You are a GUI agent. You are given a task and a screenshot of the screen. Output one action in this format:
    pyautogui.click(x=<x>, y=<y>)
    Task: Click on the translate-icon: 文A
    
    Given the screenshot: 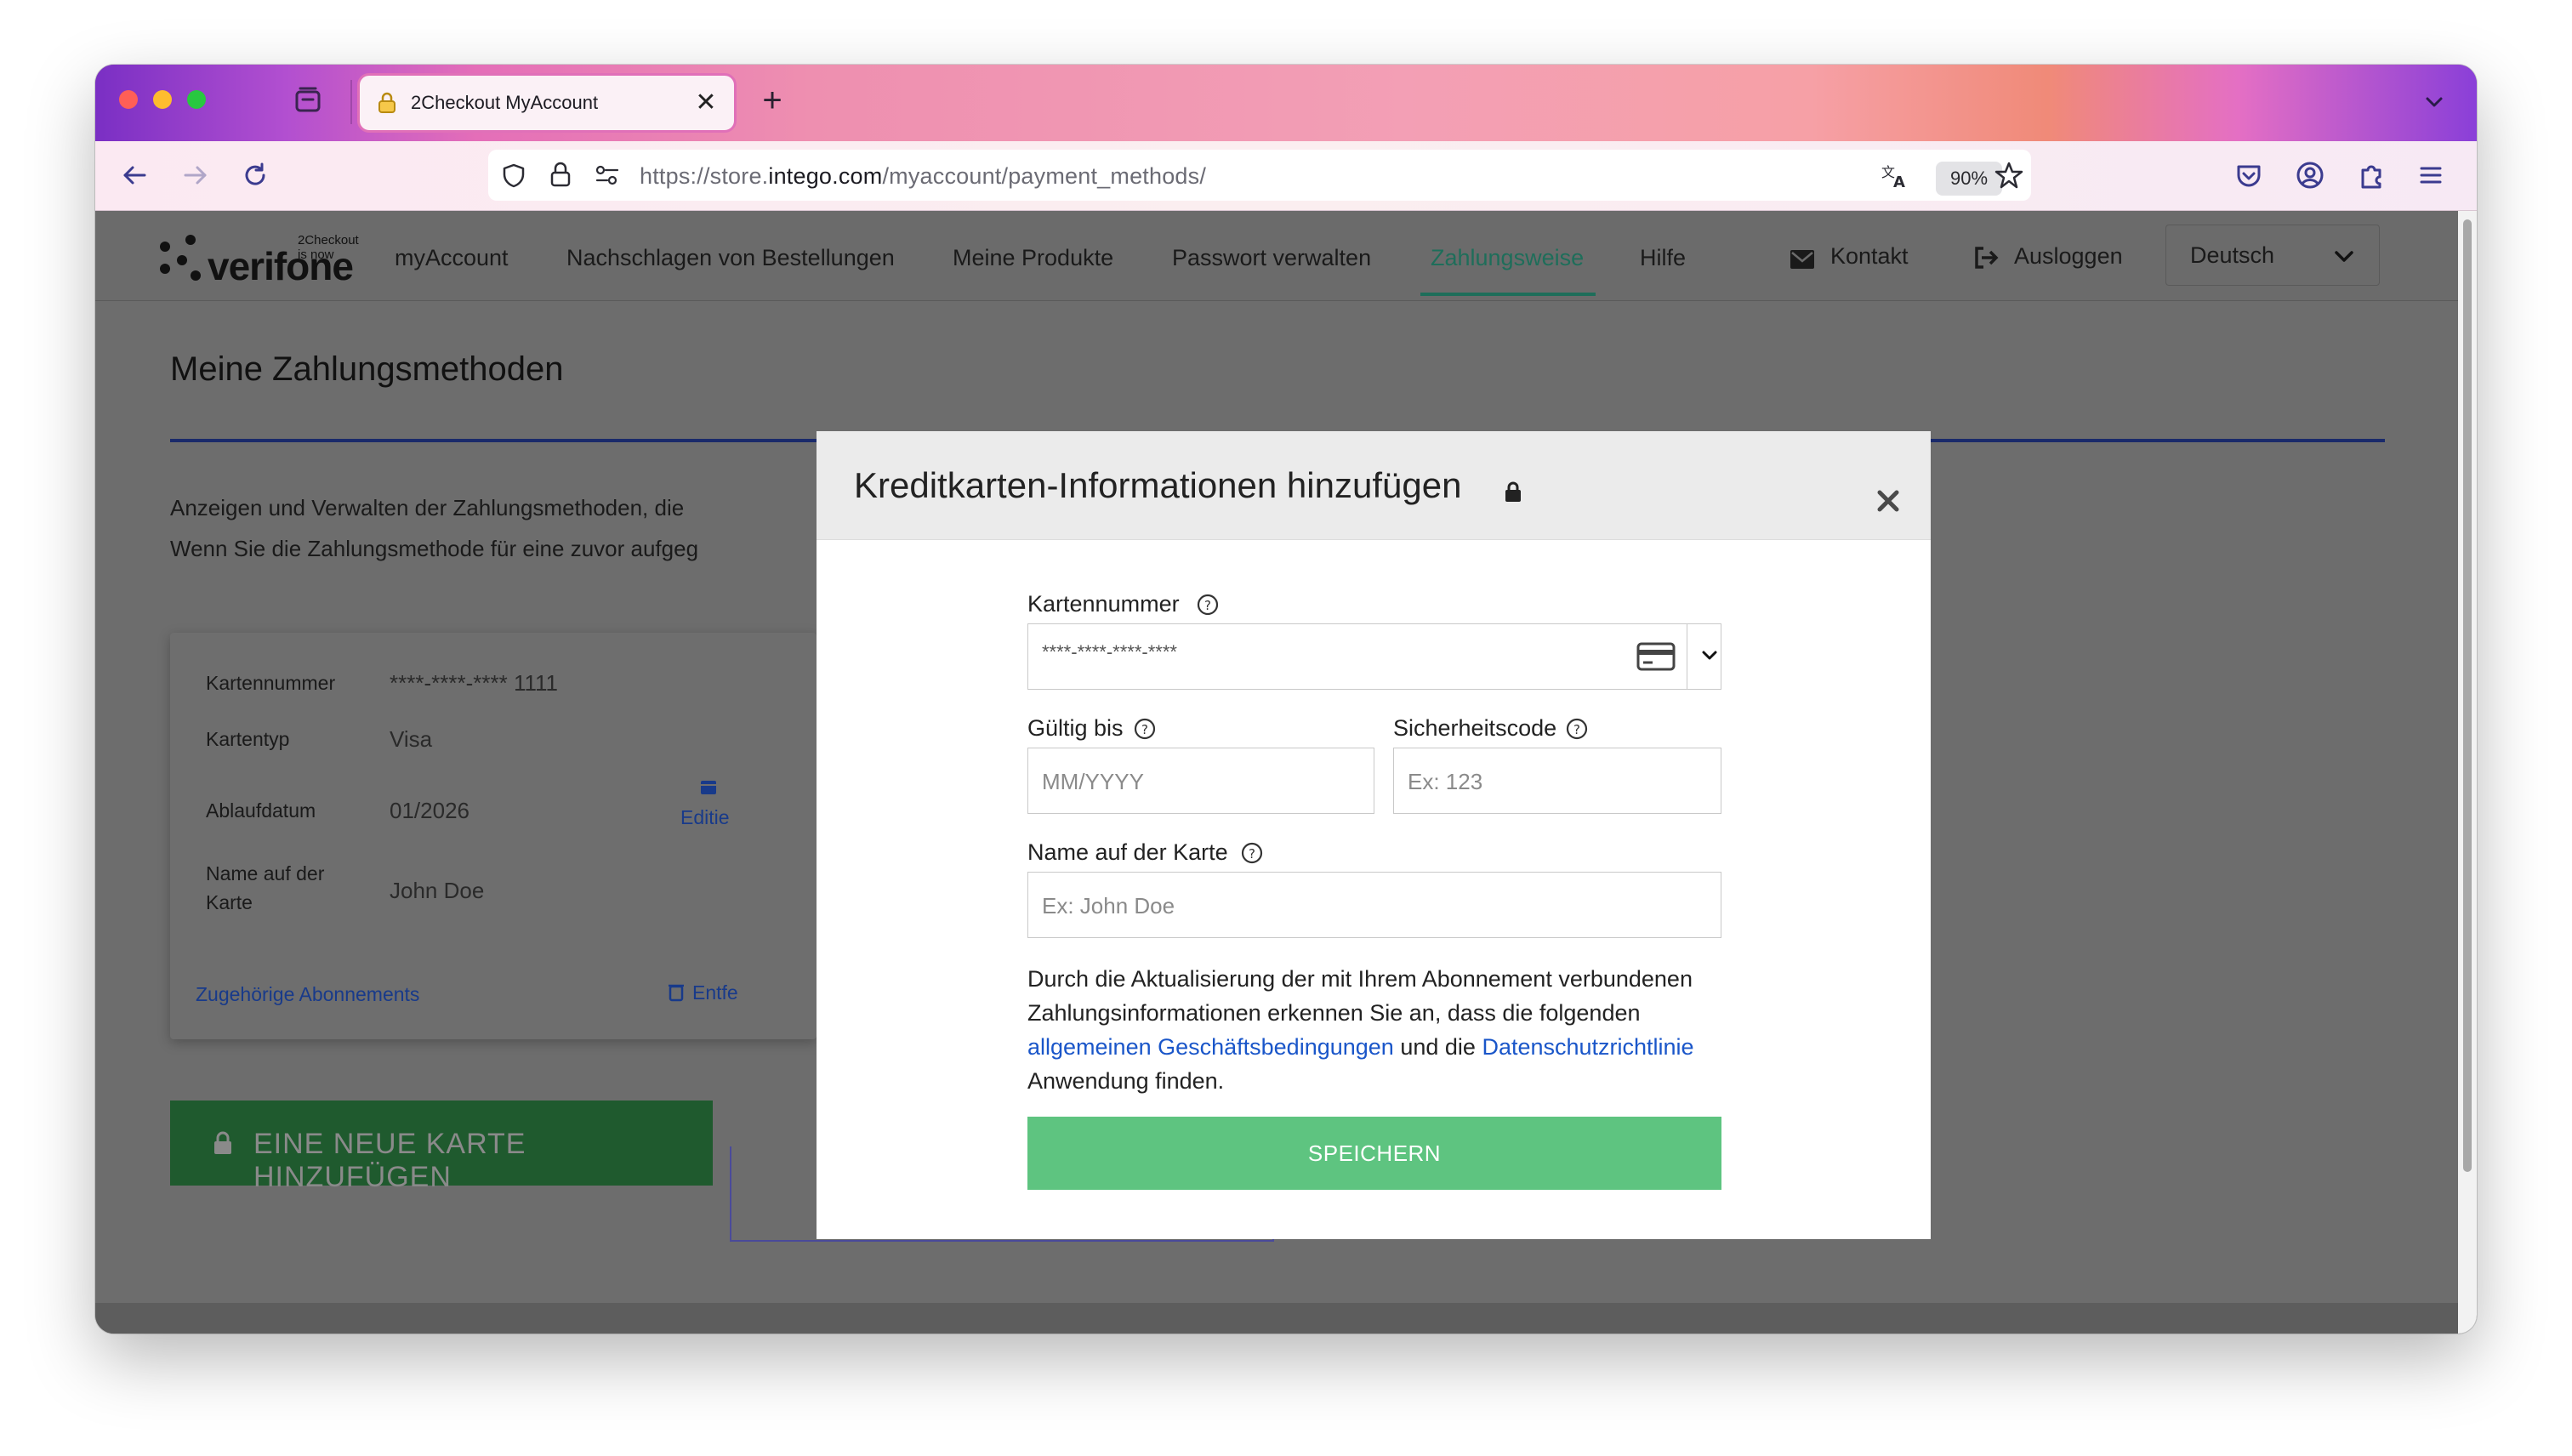 What is the action you would take?
    pyautogui.click(x=1895, y=178)
    